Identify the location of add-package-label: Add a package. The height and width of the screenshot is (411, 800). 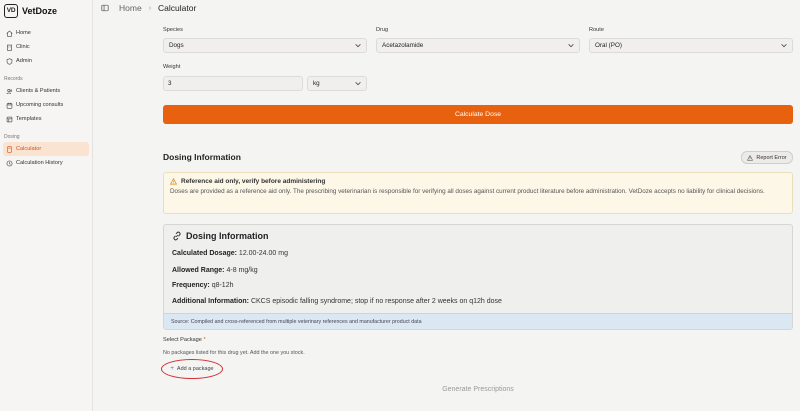
(195, 369).